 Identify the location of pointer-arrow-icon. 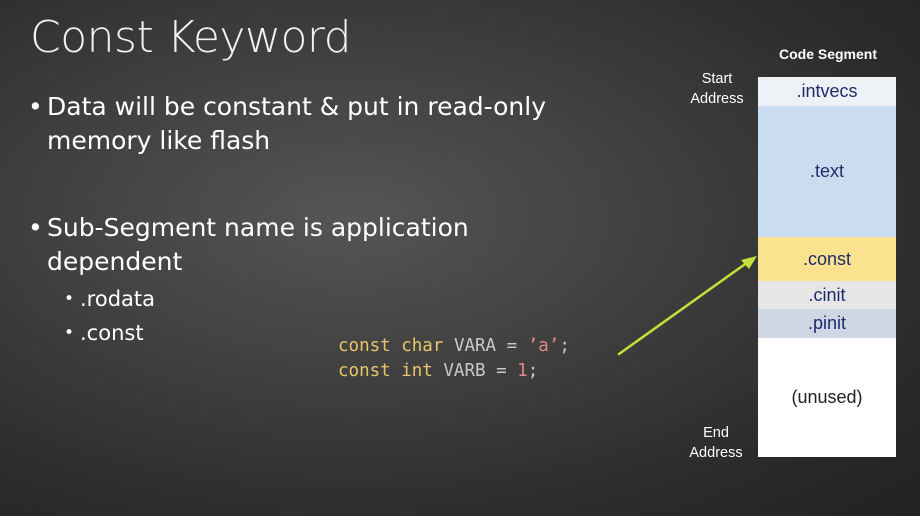
(687, 306).